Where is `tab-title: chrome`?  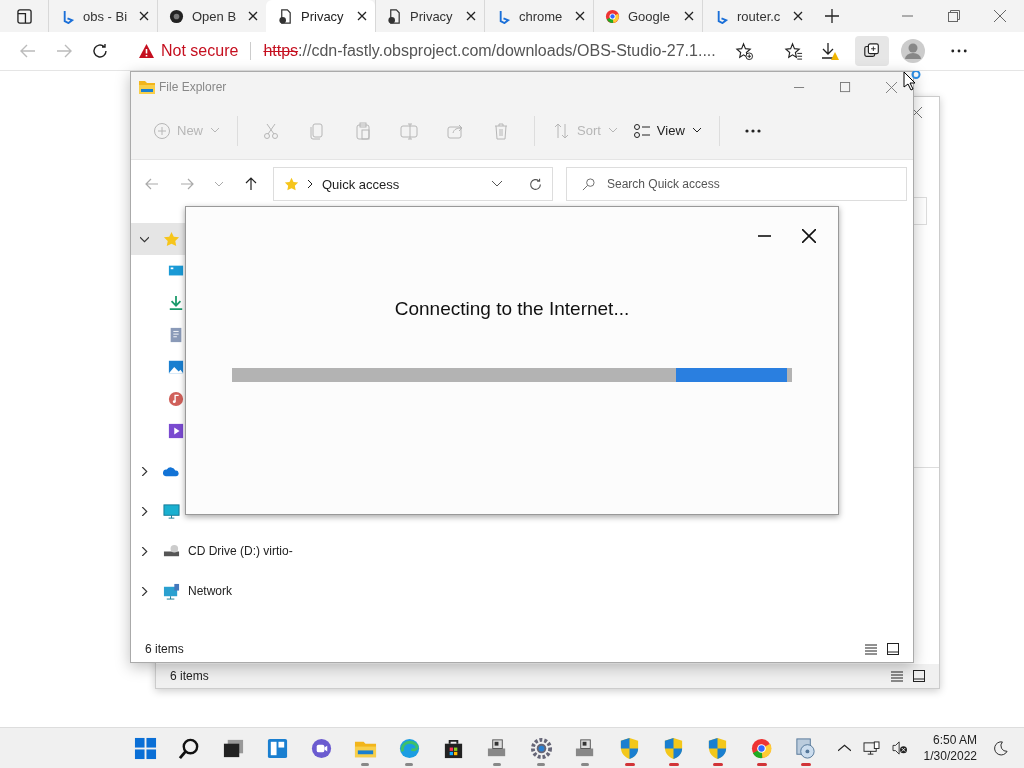
tab-title: chrome is located at coordinates (541, 16).